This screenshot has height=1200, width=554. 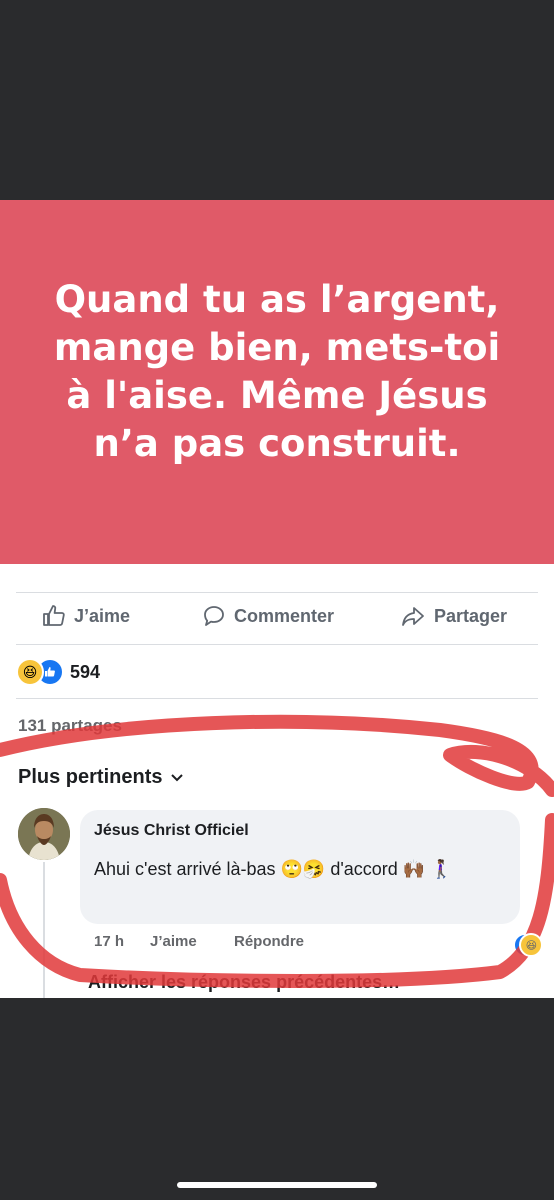 I want to click on comment-like-button: J’aime, so click(x=173, y=941).